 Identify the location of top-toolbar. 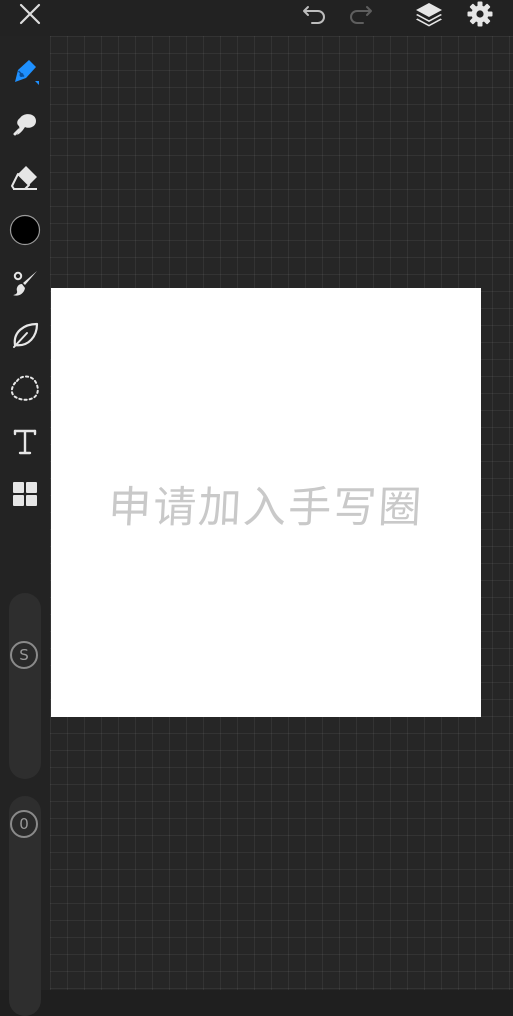
(256, 18).